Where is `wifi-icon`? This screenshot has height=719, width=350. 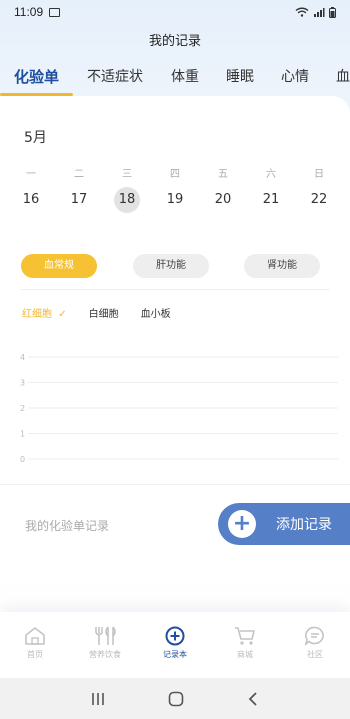 wifi-icon is located at coordinates (302, 12).